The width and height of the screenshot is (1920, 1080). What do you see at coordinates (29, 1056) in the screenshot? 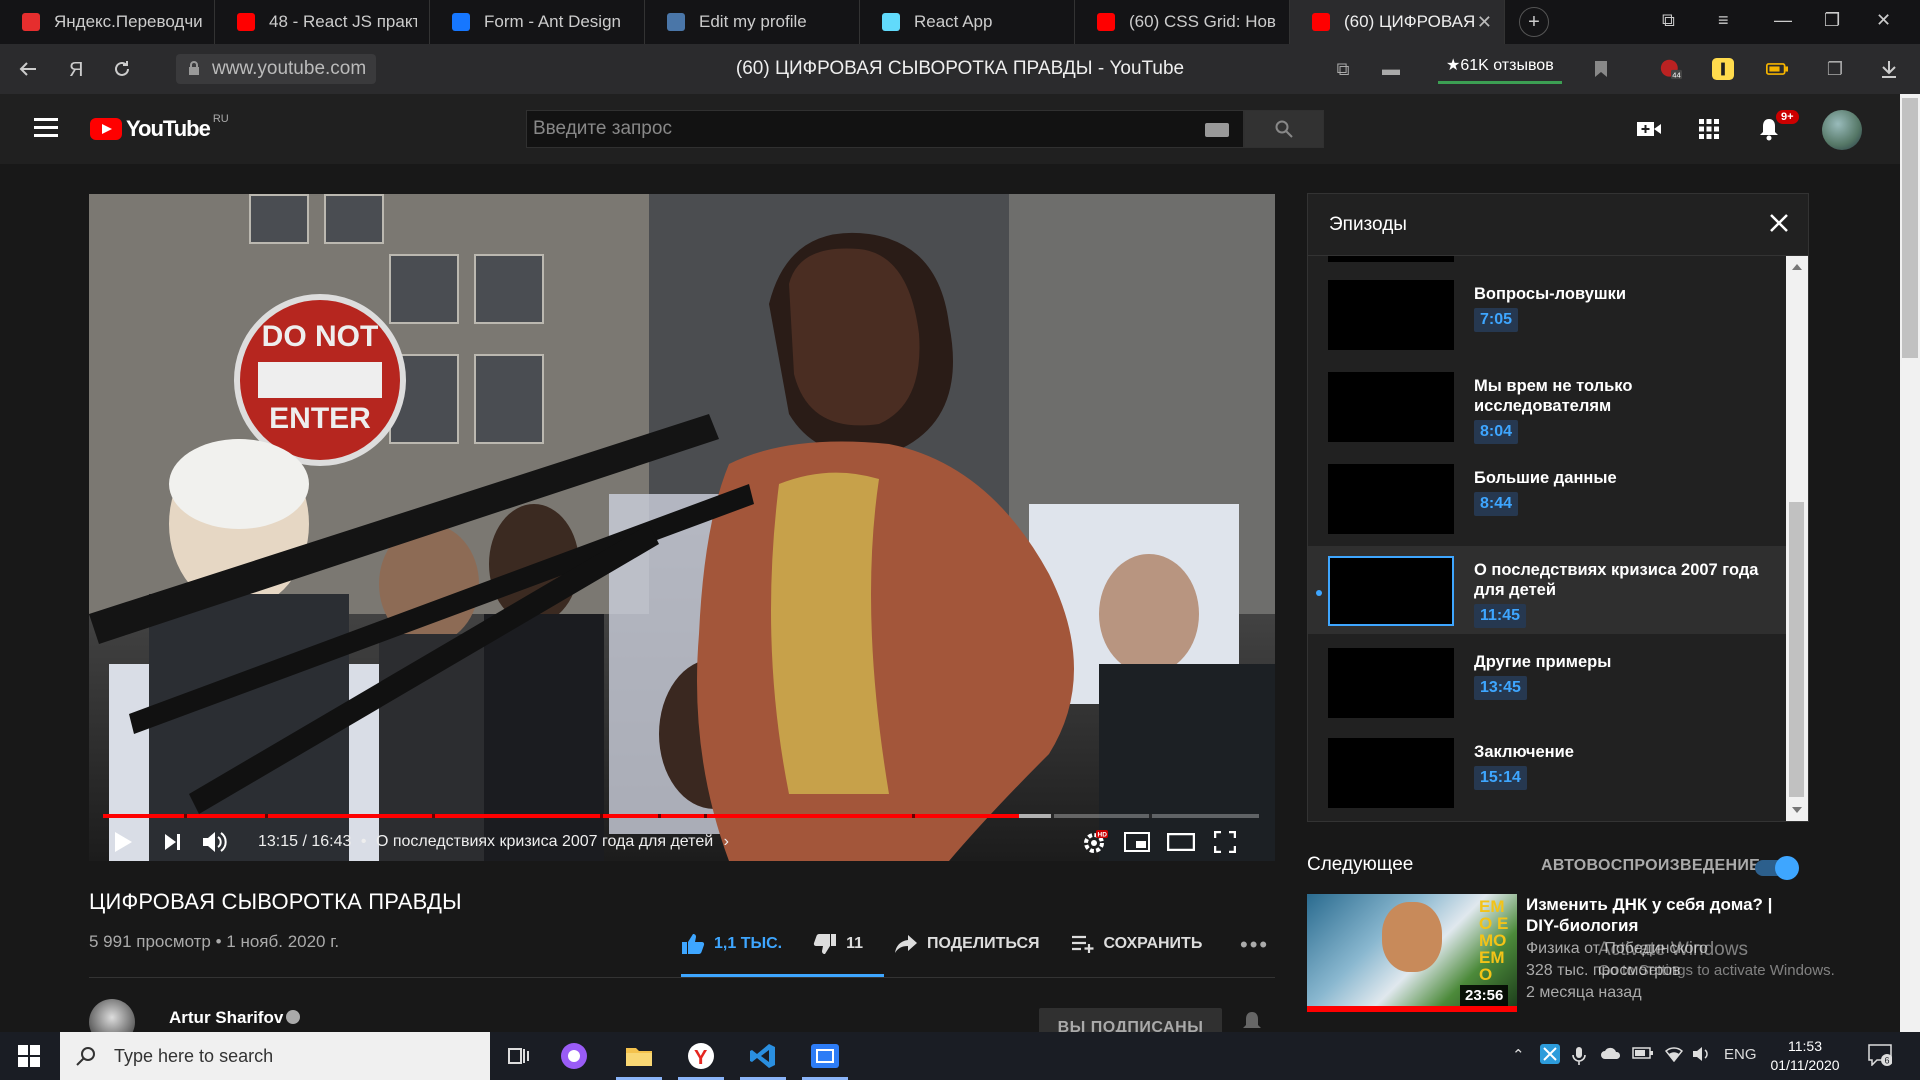
I see `start-button` at bounding box center [29, 1056].